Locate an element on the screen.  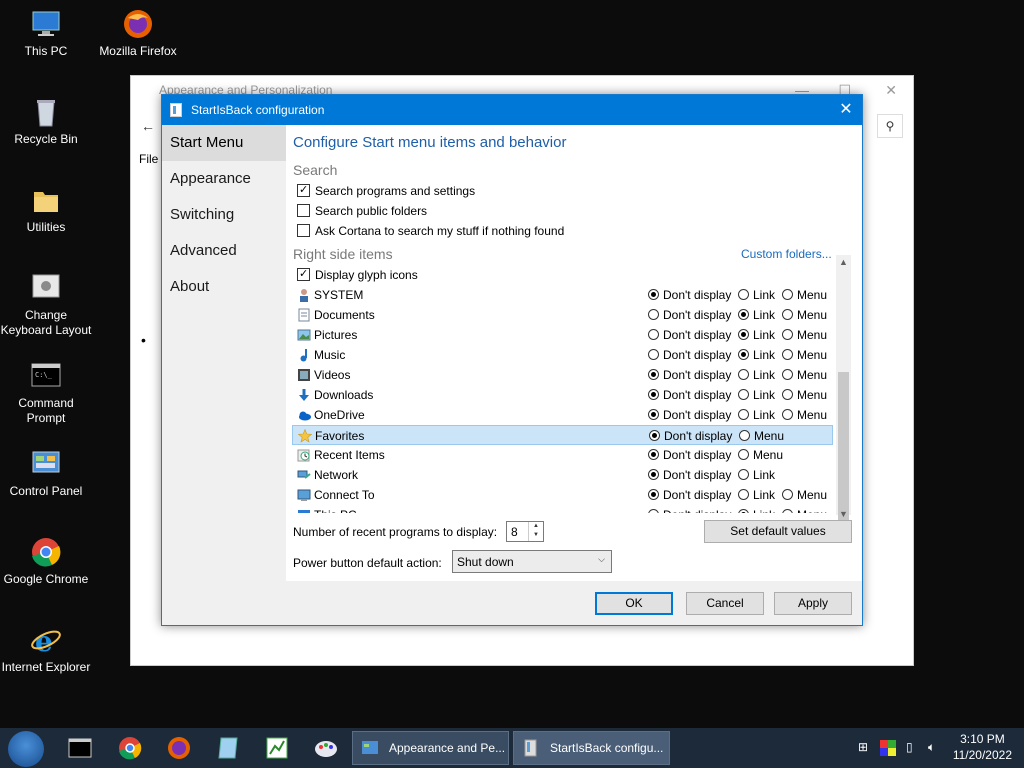
terminal-icon is located at coordinates (80, 748).